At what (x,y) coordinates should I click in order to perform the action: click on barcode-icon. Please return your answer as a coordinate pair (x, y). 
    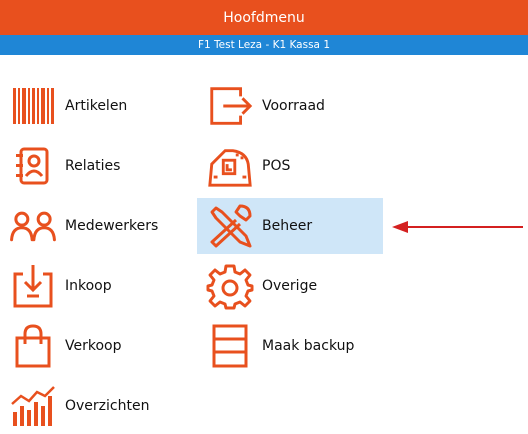
    Looking at the image, I should click on (33, 106).